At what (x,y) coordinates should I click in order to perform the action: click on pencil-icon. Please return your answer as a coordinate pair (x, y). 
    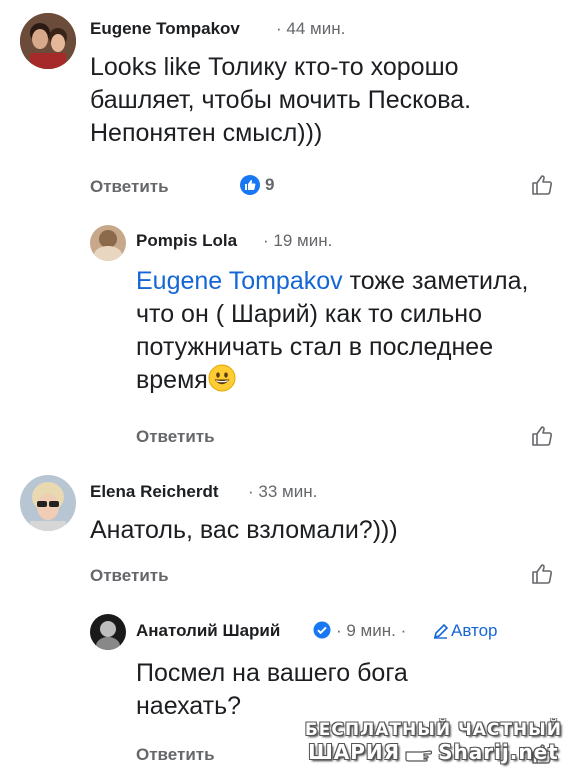
    Looking at the image, I should click on (441, 631).